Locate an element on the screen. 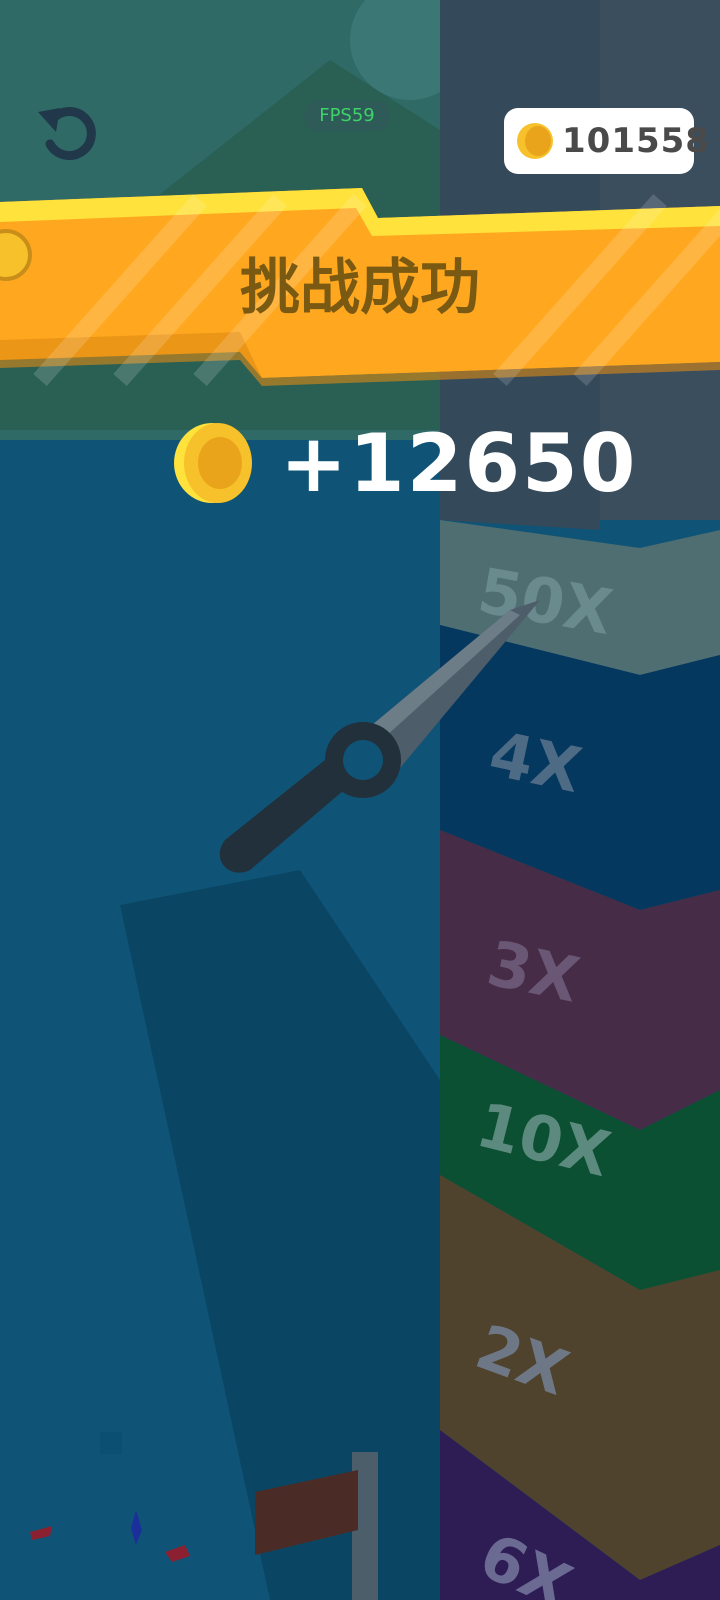  result-title: 挑战成功 is located at coordinates (360, 288).